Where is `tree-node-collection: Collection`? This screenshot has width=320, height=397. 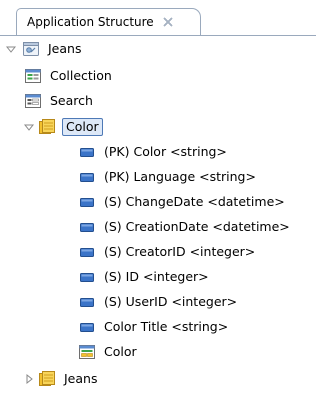 tree-node-collection: Collection is located at coordinates (69, 76).